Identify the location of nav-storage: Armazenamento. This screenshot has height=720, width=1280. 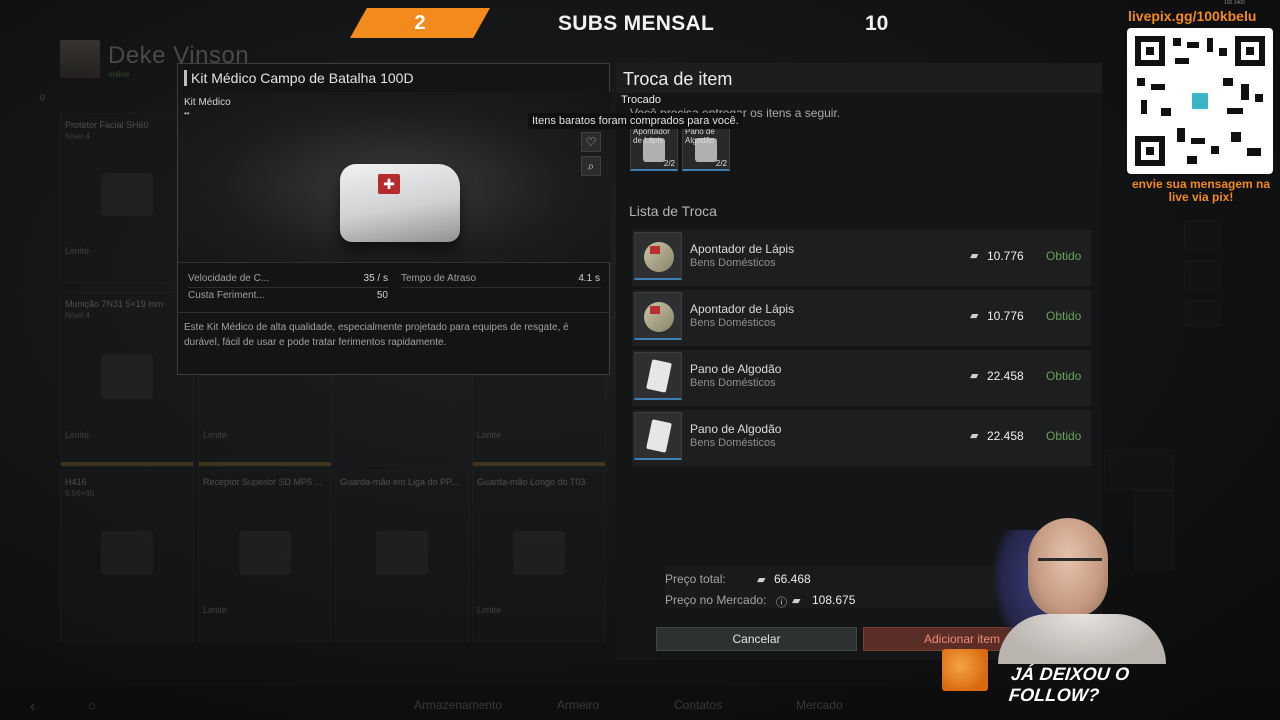
(458, 705).